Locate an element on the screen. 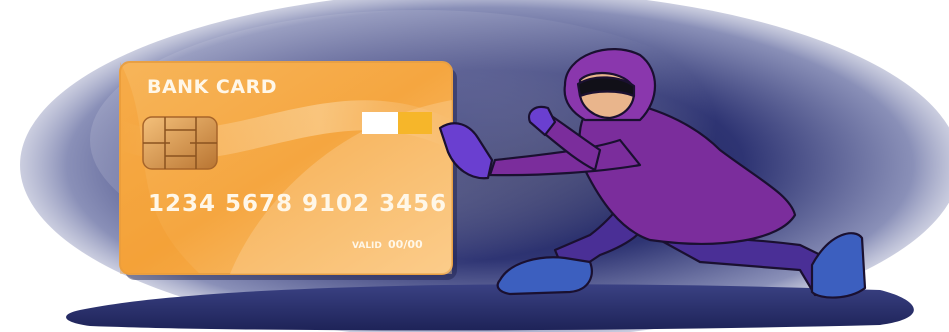 The width and height of the screenshot is (949, 332). valid-label: VALID is located at coordinates (367, 246).